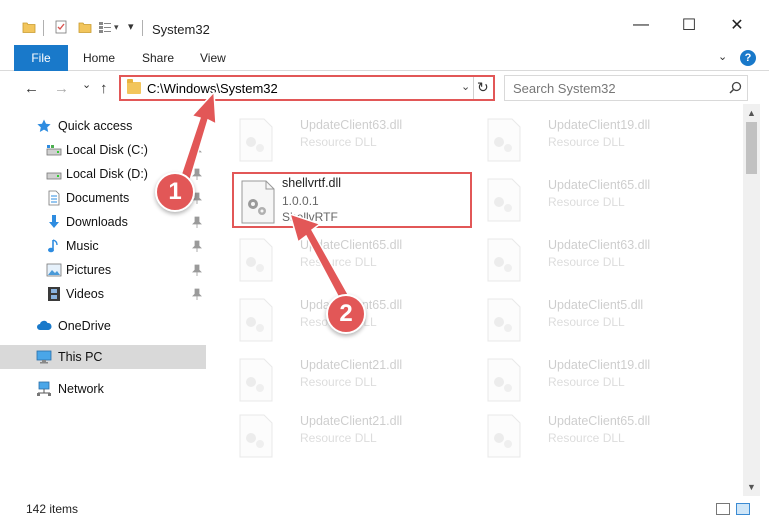 The image size is (769, 529). What do you see at coordinates (212, 88) in the screenshot?
I see `address-path: C:\Windows\System32` at bounding box center [212, 88].